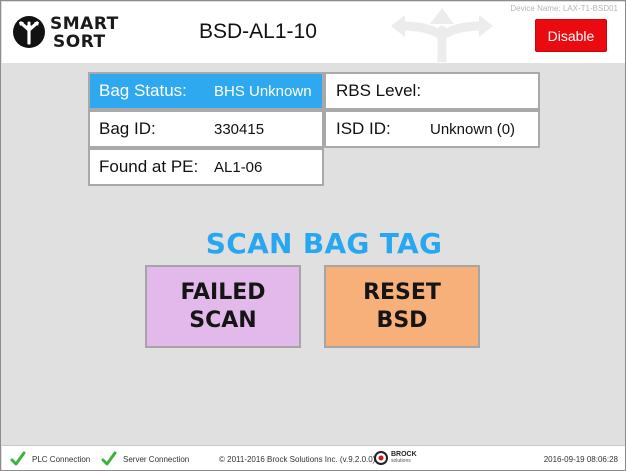 This screenshot has width=626, height=471. I want to click on bag-id-cell: Bag ID: 330415, so click(206, 129).